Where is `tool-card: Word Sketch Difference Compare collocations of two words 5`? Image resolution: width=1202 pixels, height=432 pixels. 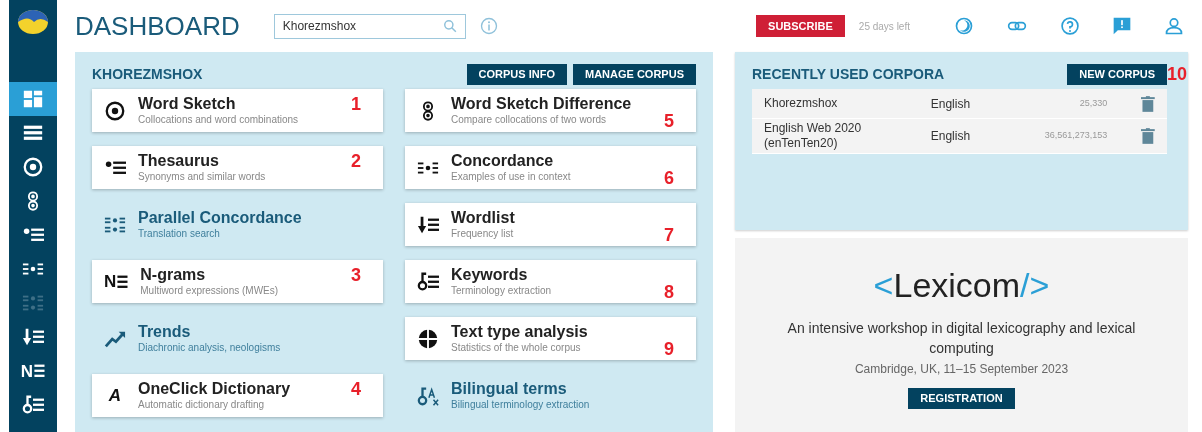 tool-card: Word Sketch Difference Compare collocations of two words 5 is located at coordinates (550, 110).